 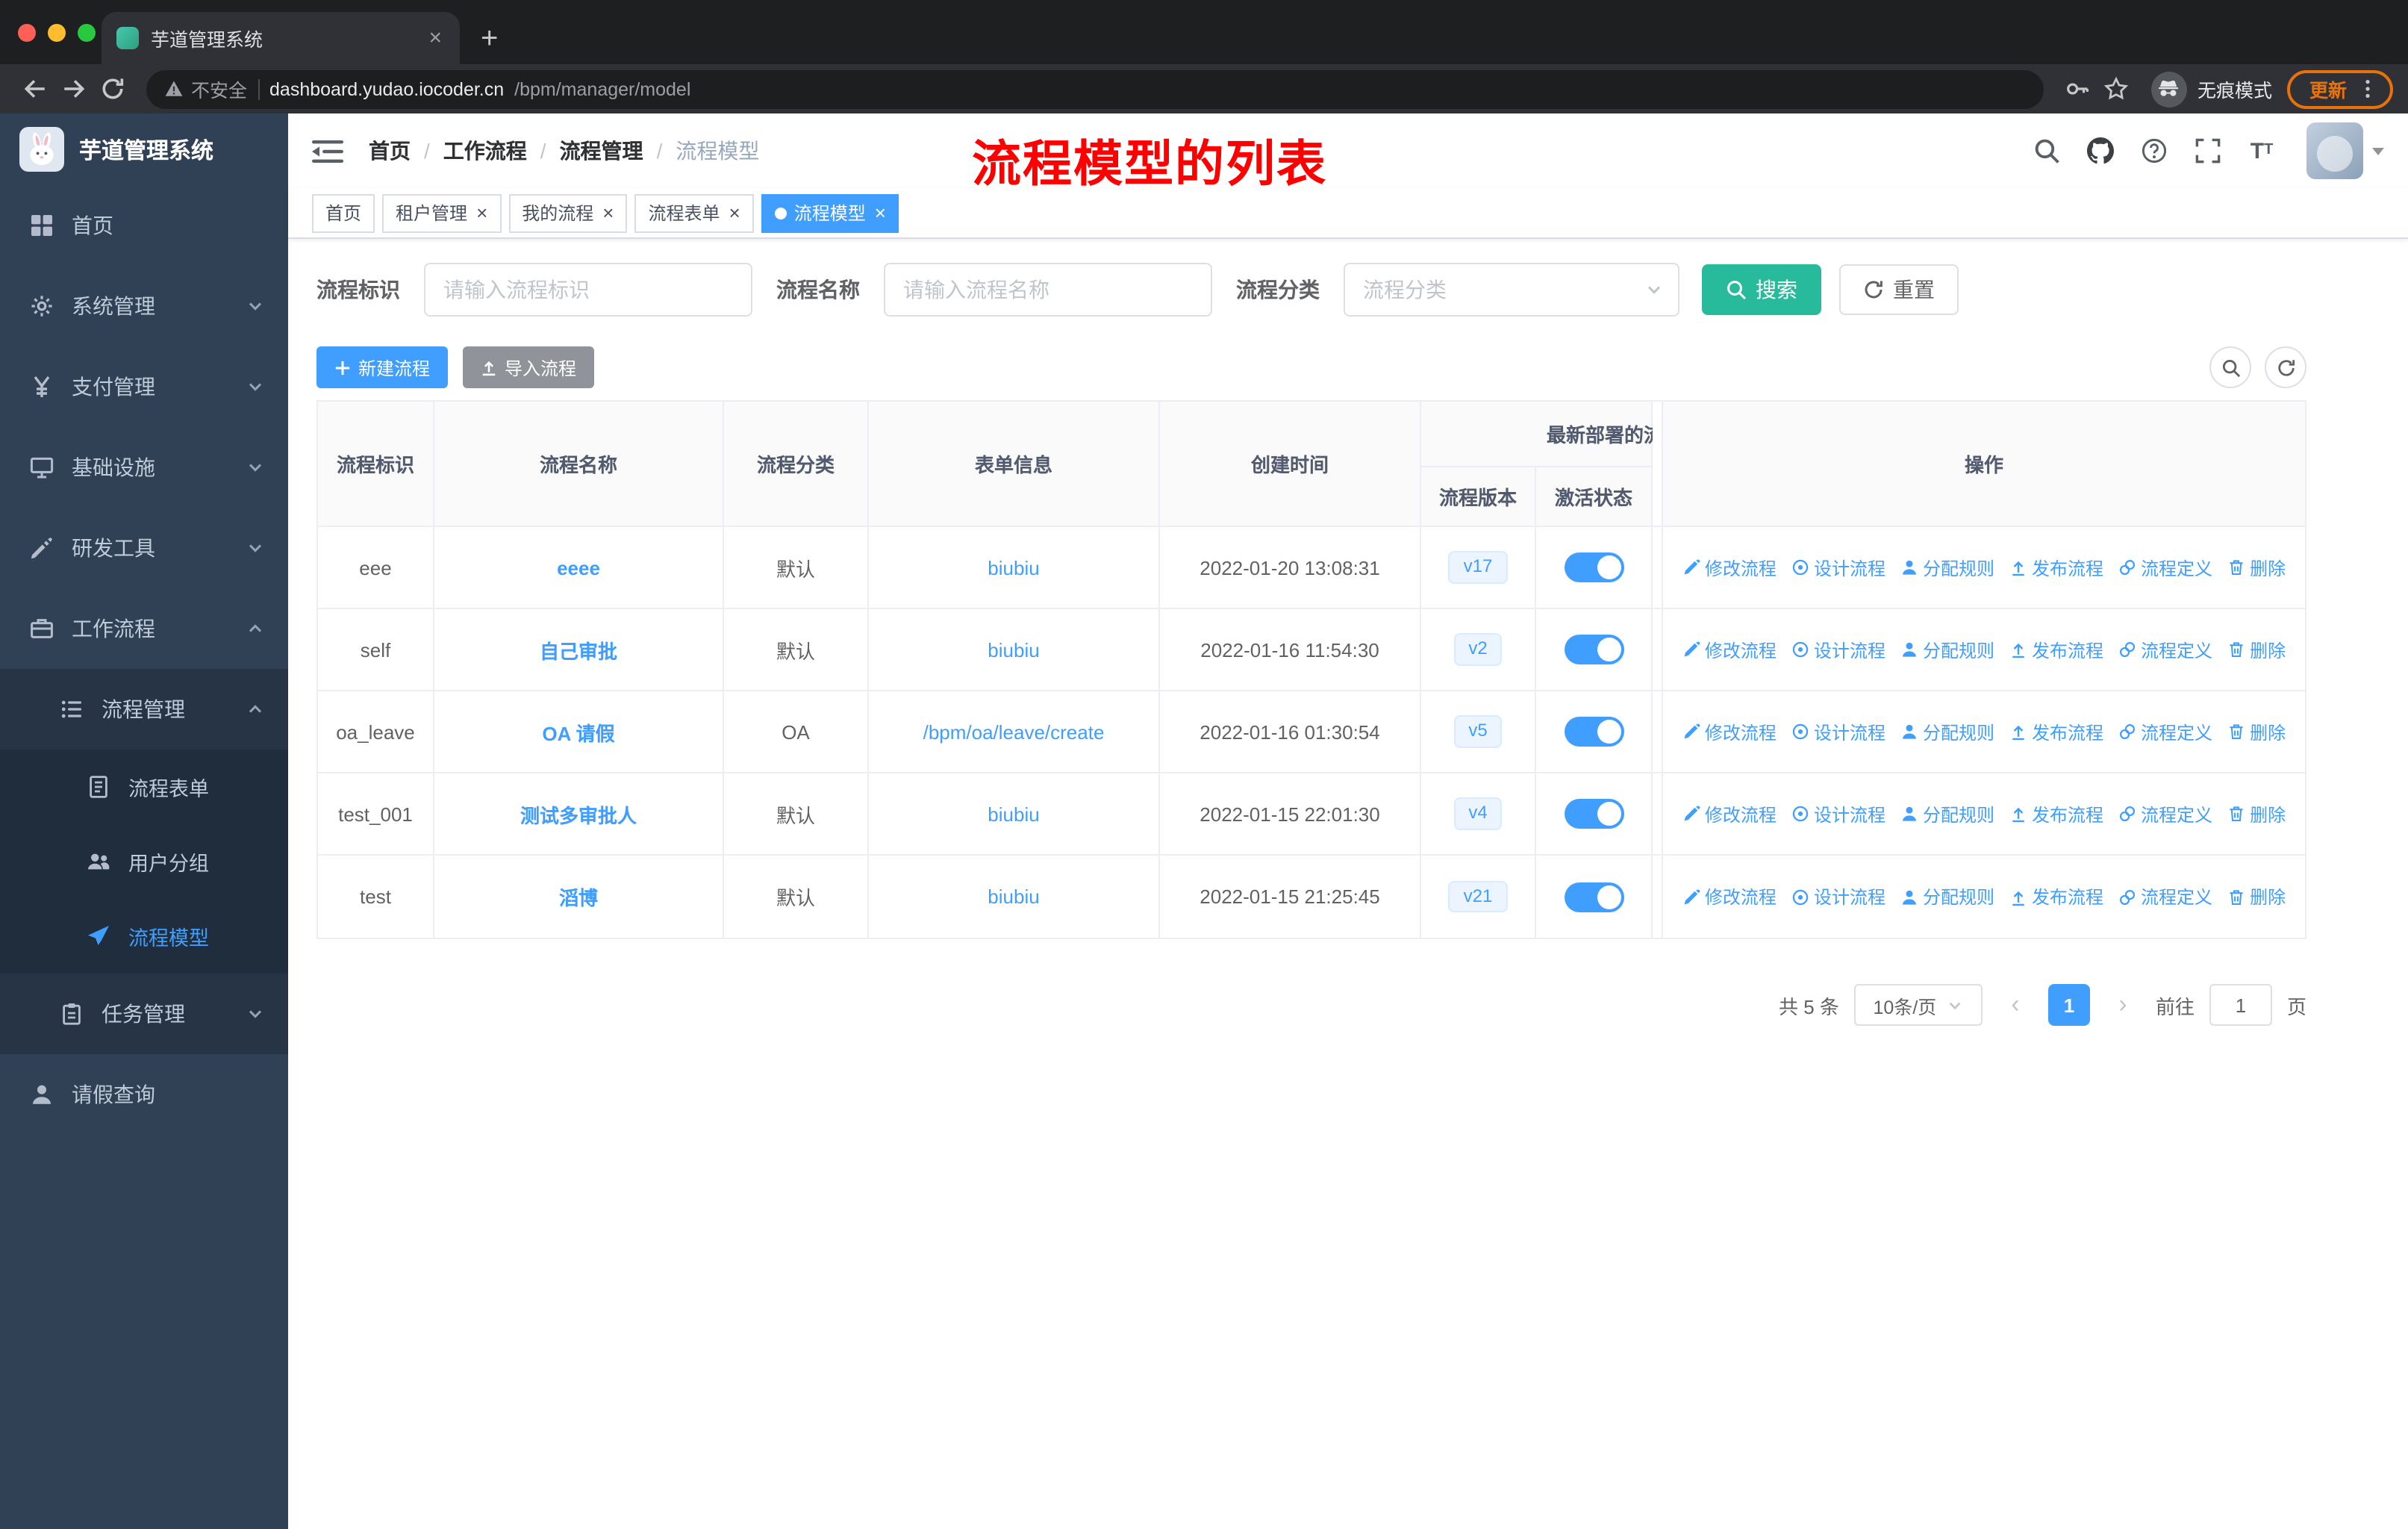 I want to click on sidebar-item-process-management: 流程管理, so click(x=144, y=710).